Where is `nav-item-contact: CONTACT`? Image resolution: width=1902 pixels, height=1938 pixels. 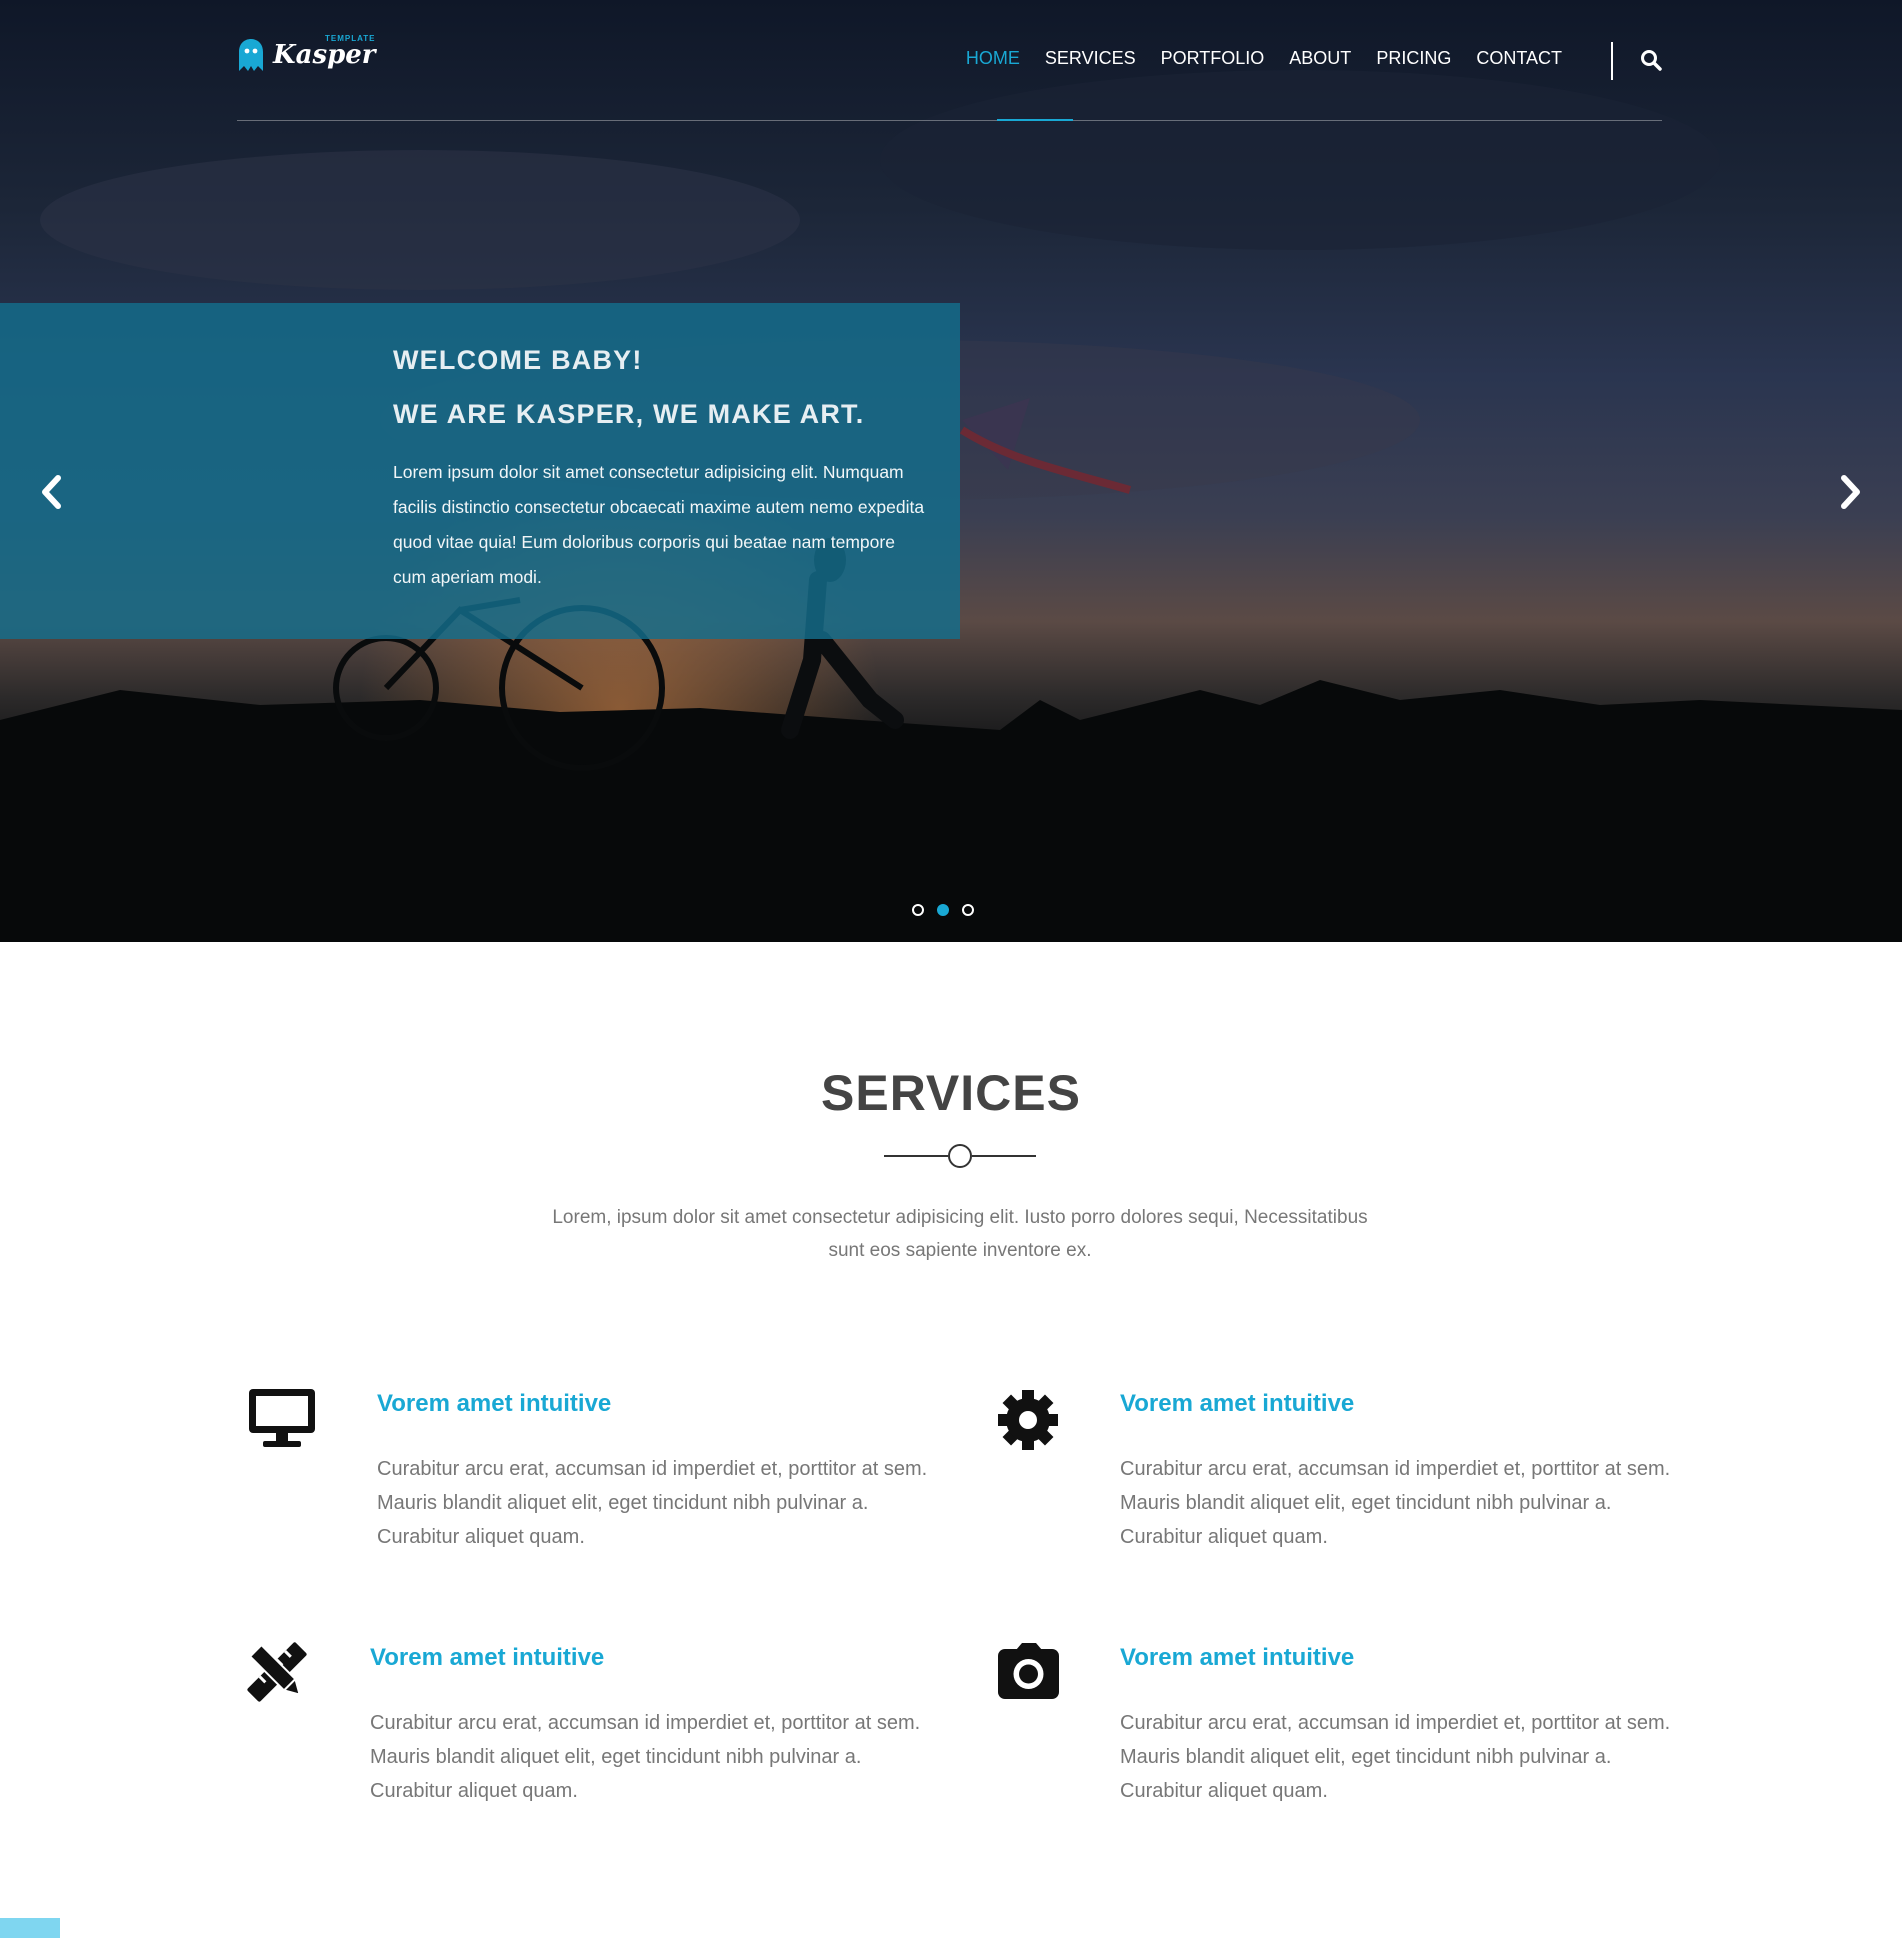
nav-item-contact: CONTACT is located at coordinates (1519, 58).